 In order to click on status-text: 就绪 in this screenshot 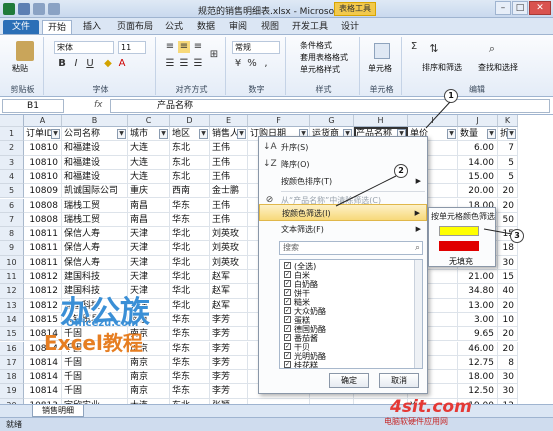, I will do `click(14, 424)`.